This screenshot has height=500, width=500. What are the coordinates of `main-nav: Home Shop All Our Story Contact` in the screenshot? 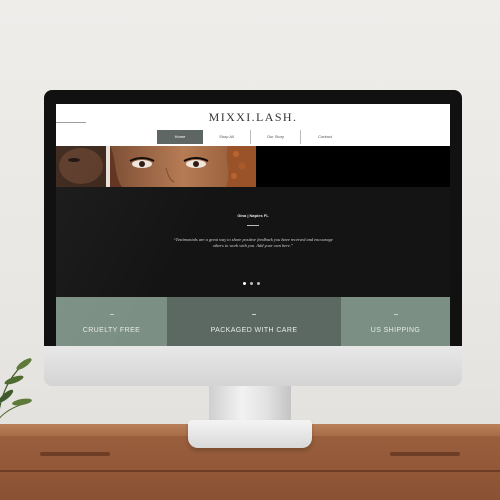 It's located at (253, 137).